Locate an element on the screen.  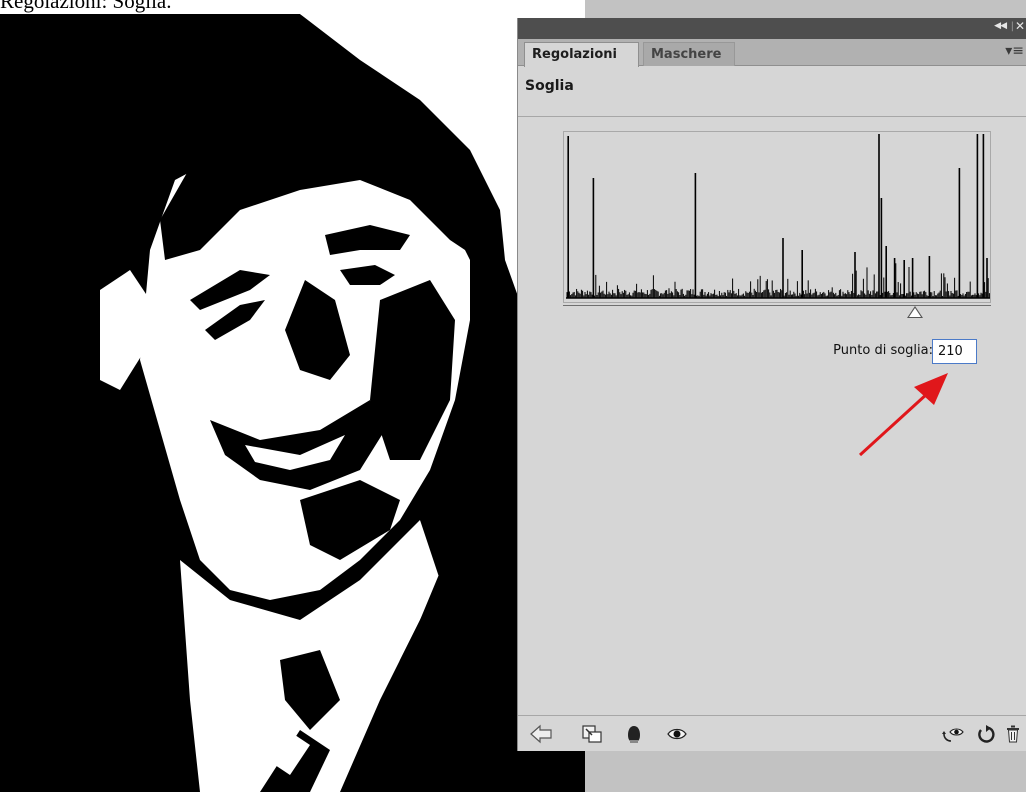
title-separator is located at coordinates (772, 116).